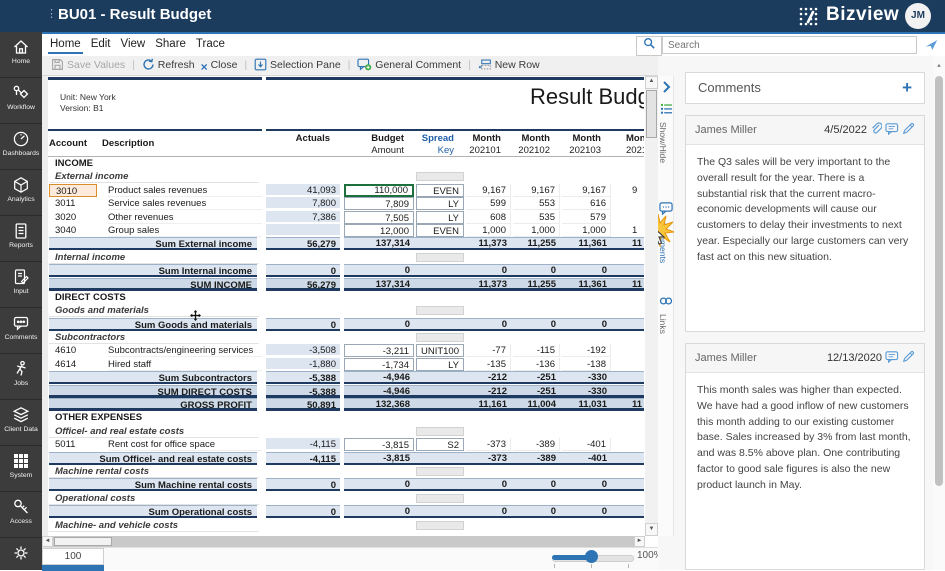  I want to click on cell-account: 3020, so click(73, 217).